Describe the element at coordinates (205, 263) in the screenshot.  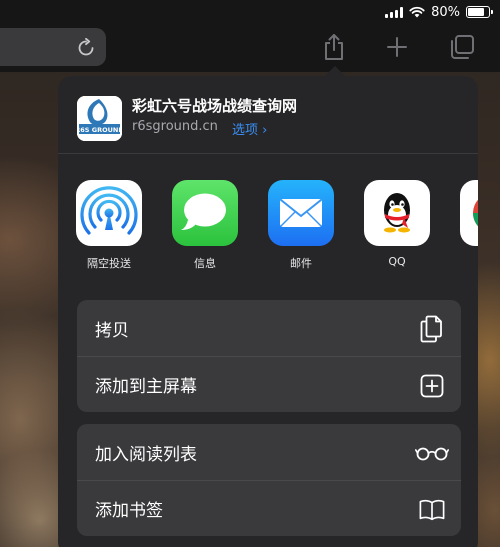
I see `app-label: 信息` at that location.